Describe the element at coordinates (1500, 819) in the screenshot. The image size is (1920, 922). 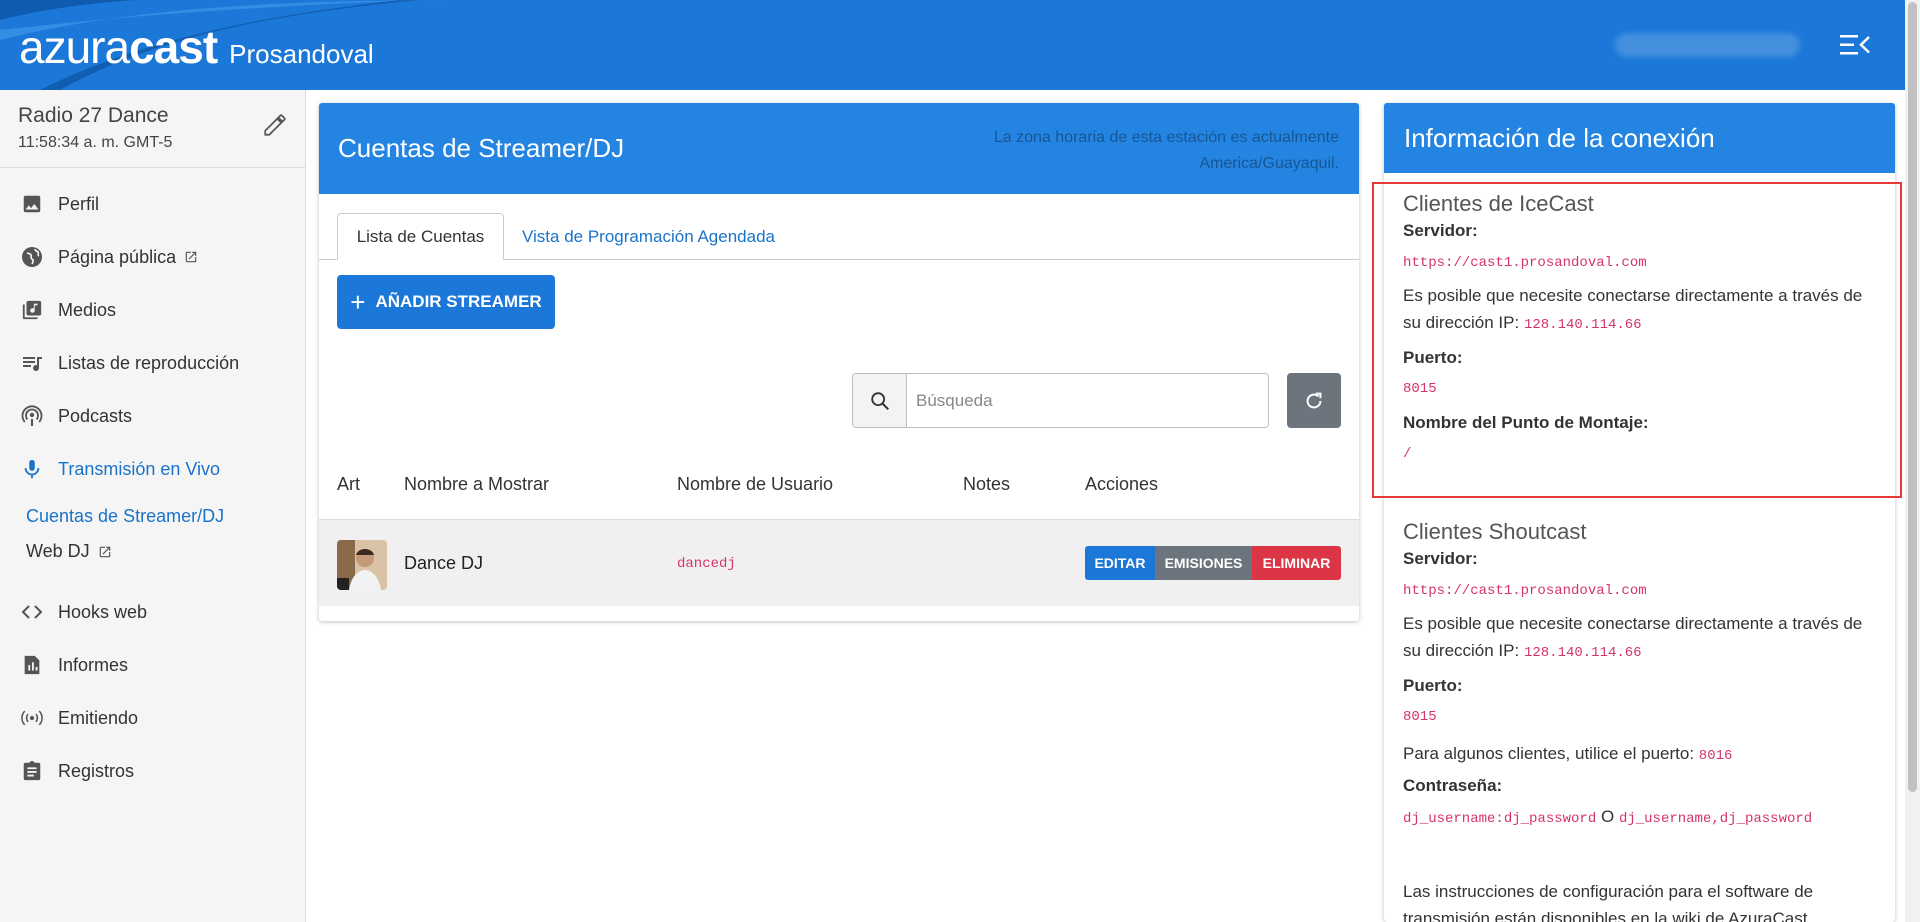
I see `password-format-colon: dj_username:dj_password` at that location.